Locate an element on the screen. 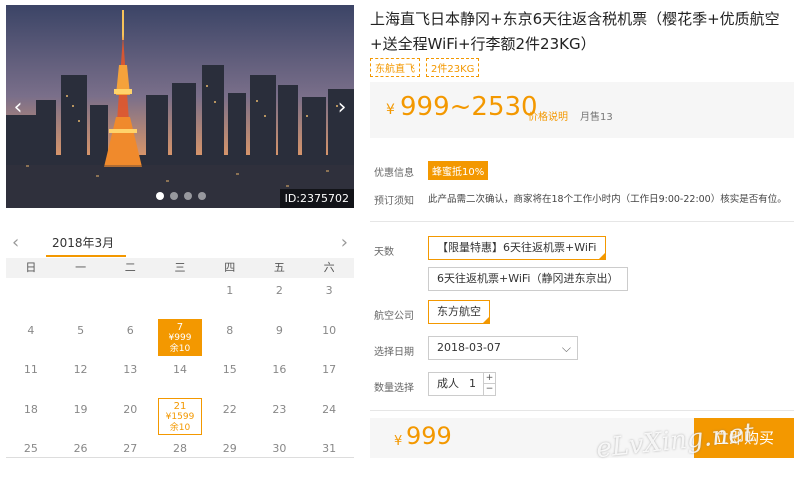 The width and height of the screenshot is (800, 480). calendar-weekdays: 日一二三四五六 is located at coordinates (180, 268).